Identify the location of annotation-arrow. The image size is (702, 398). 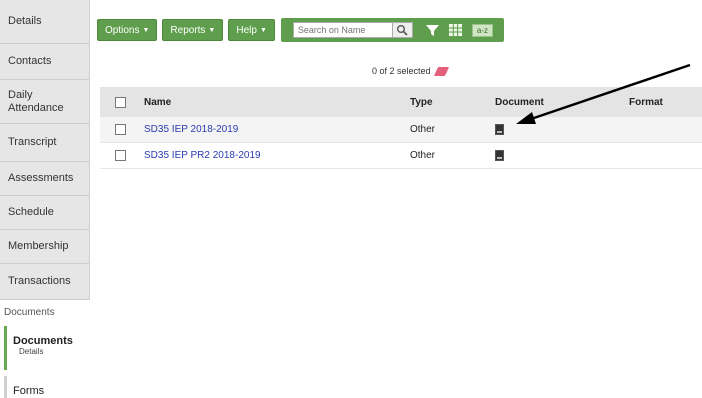
(603, 93).